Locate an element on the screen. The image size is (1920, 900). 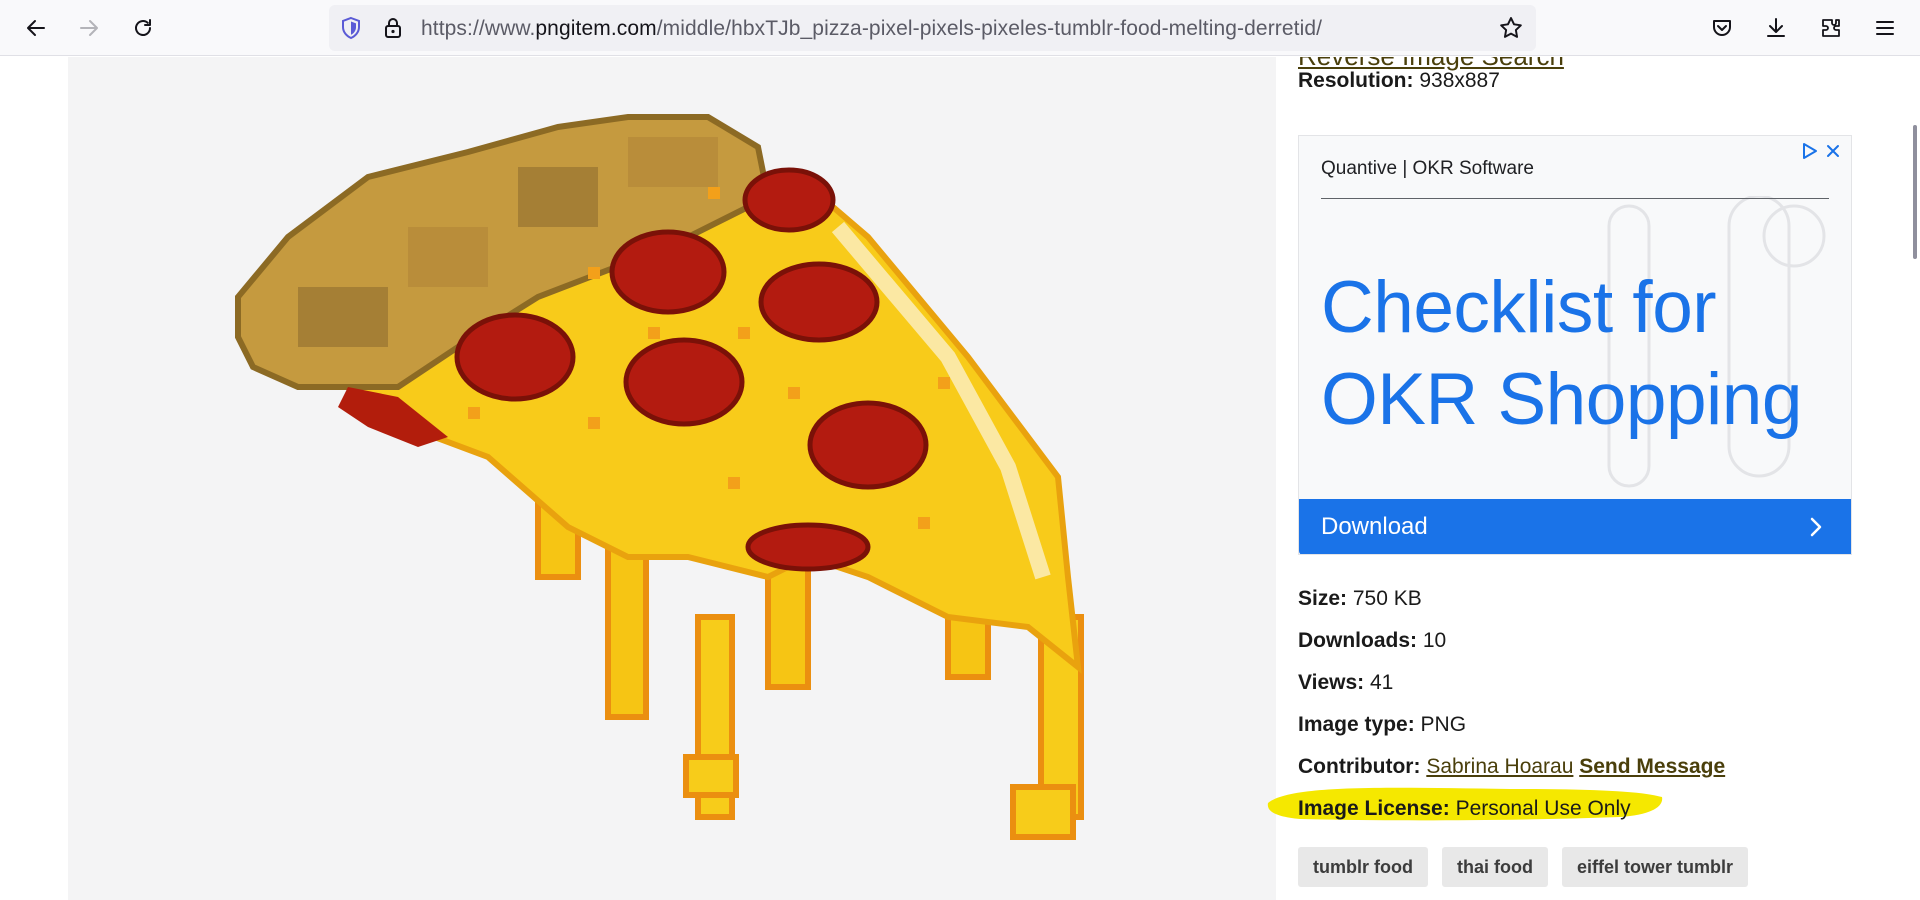
ad-headline: Checklist for OKR Shopping is located at coordinates (1581, 354).